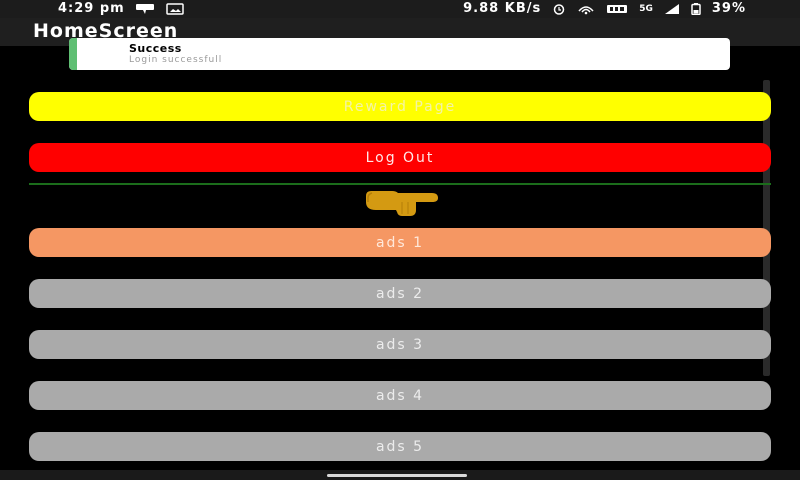  I want to click on chat-bubble-icon, so click(144, 9).